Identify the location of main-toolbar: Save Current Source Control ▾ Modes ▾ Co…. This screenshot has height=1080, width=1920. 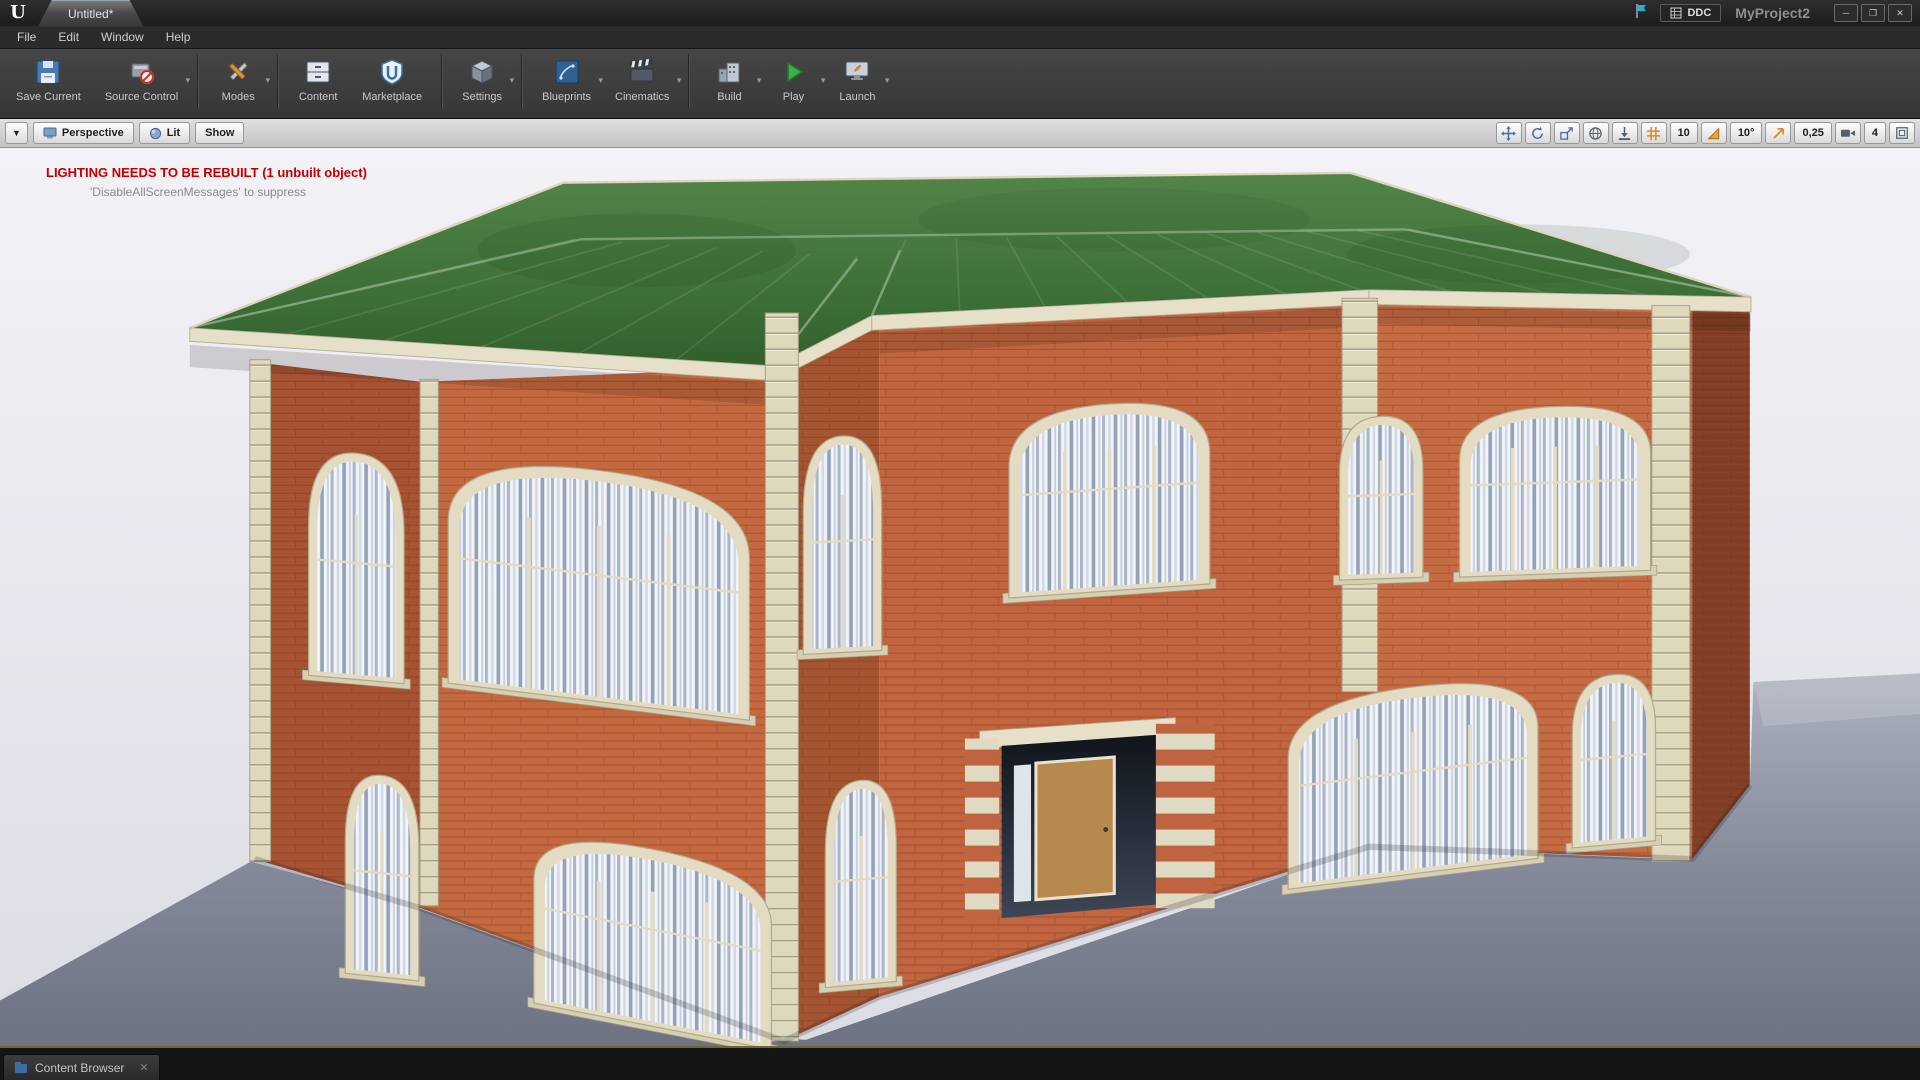
(960, 84).